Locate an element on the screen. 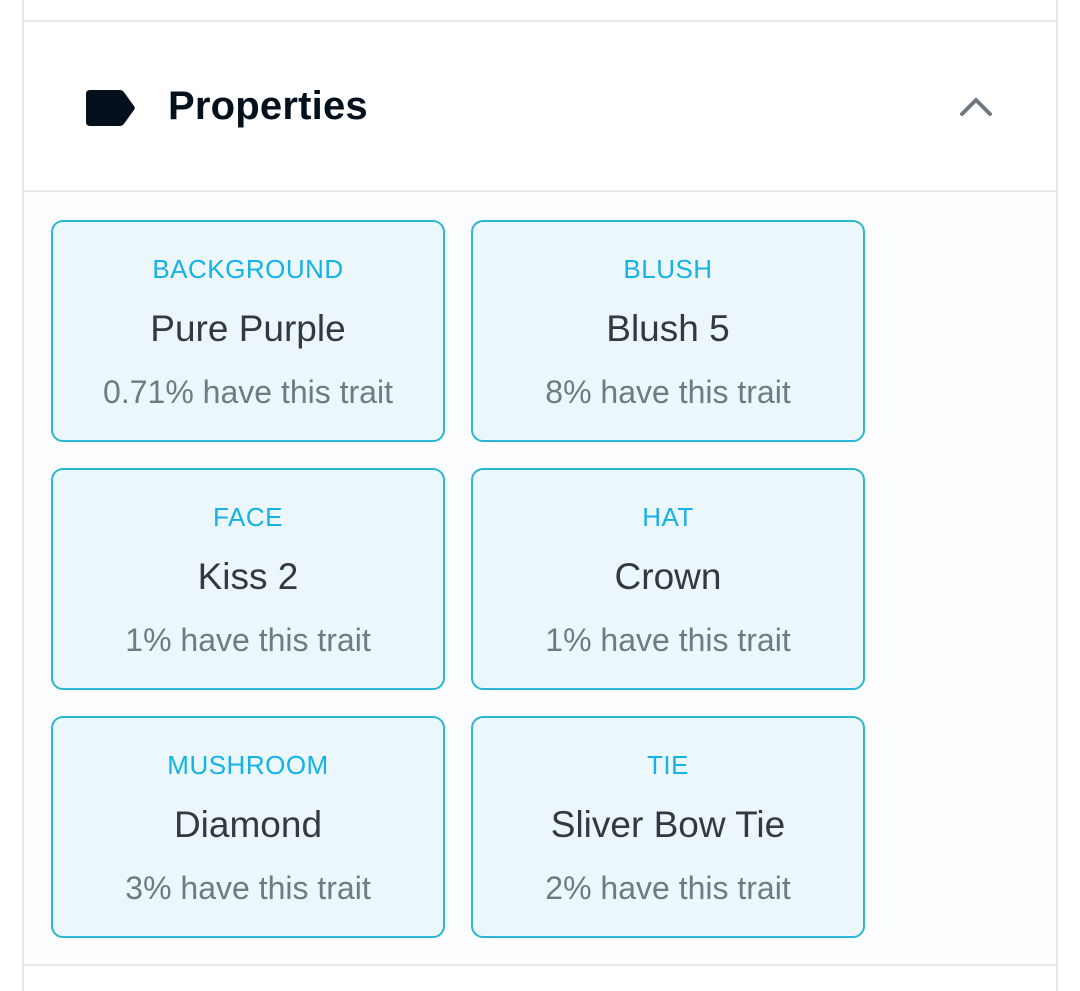 The width and height of the screenshot is (1080, 991). trait-value: Crown is located at coordinates (668, 576).